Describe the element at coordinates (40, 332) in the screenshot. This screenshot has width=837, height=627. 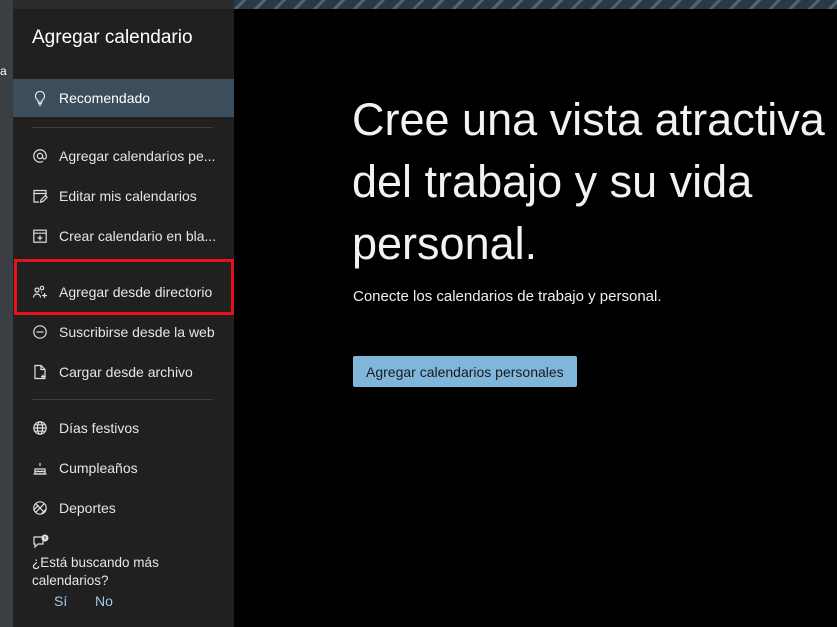
I see `web-subscribe-icon` at that location.